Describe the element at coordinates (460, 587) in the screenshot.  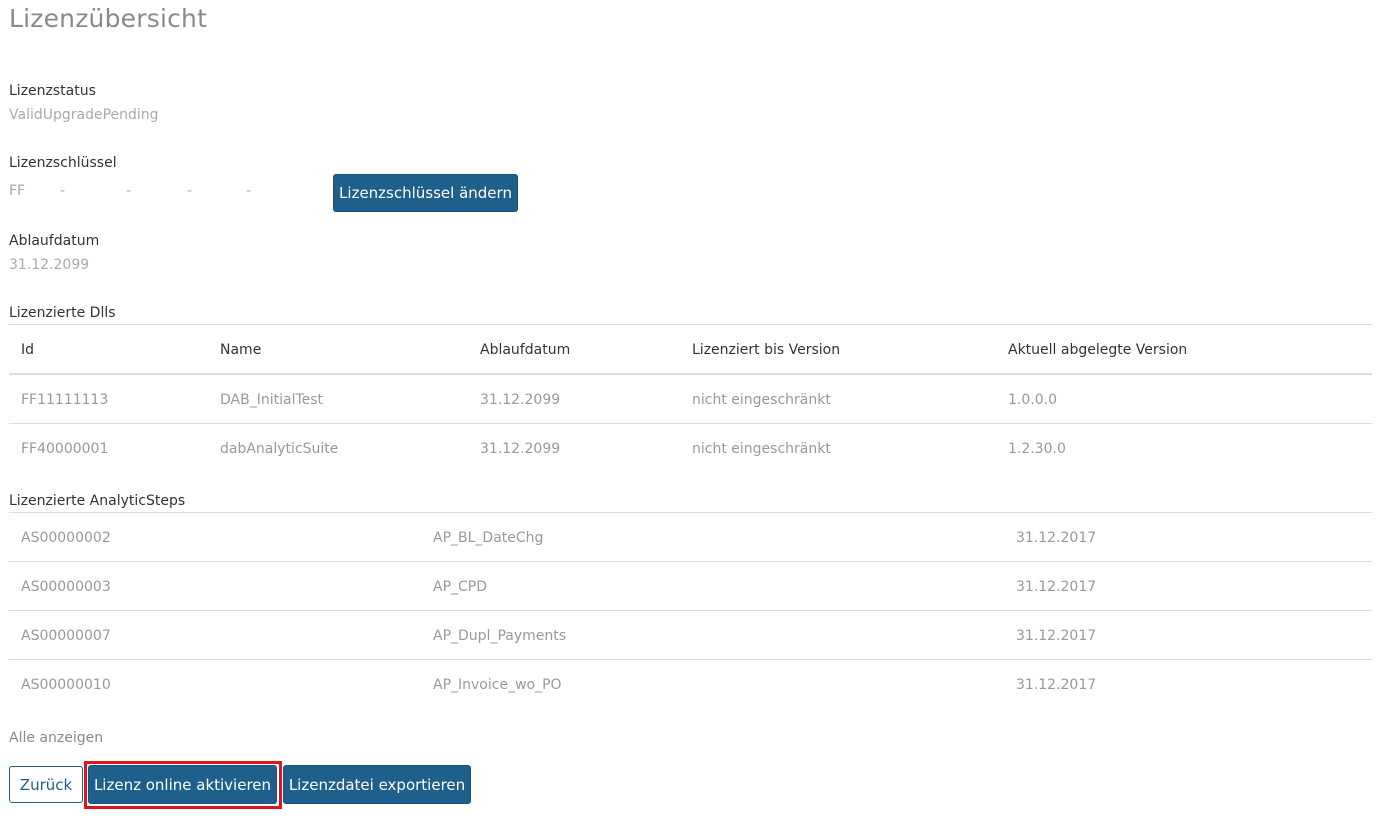
I see `step-name: AP_CPD` at that location.